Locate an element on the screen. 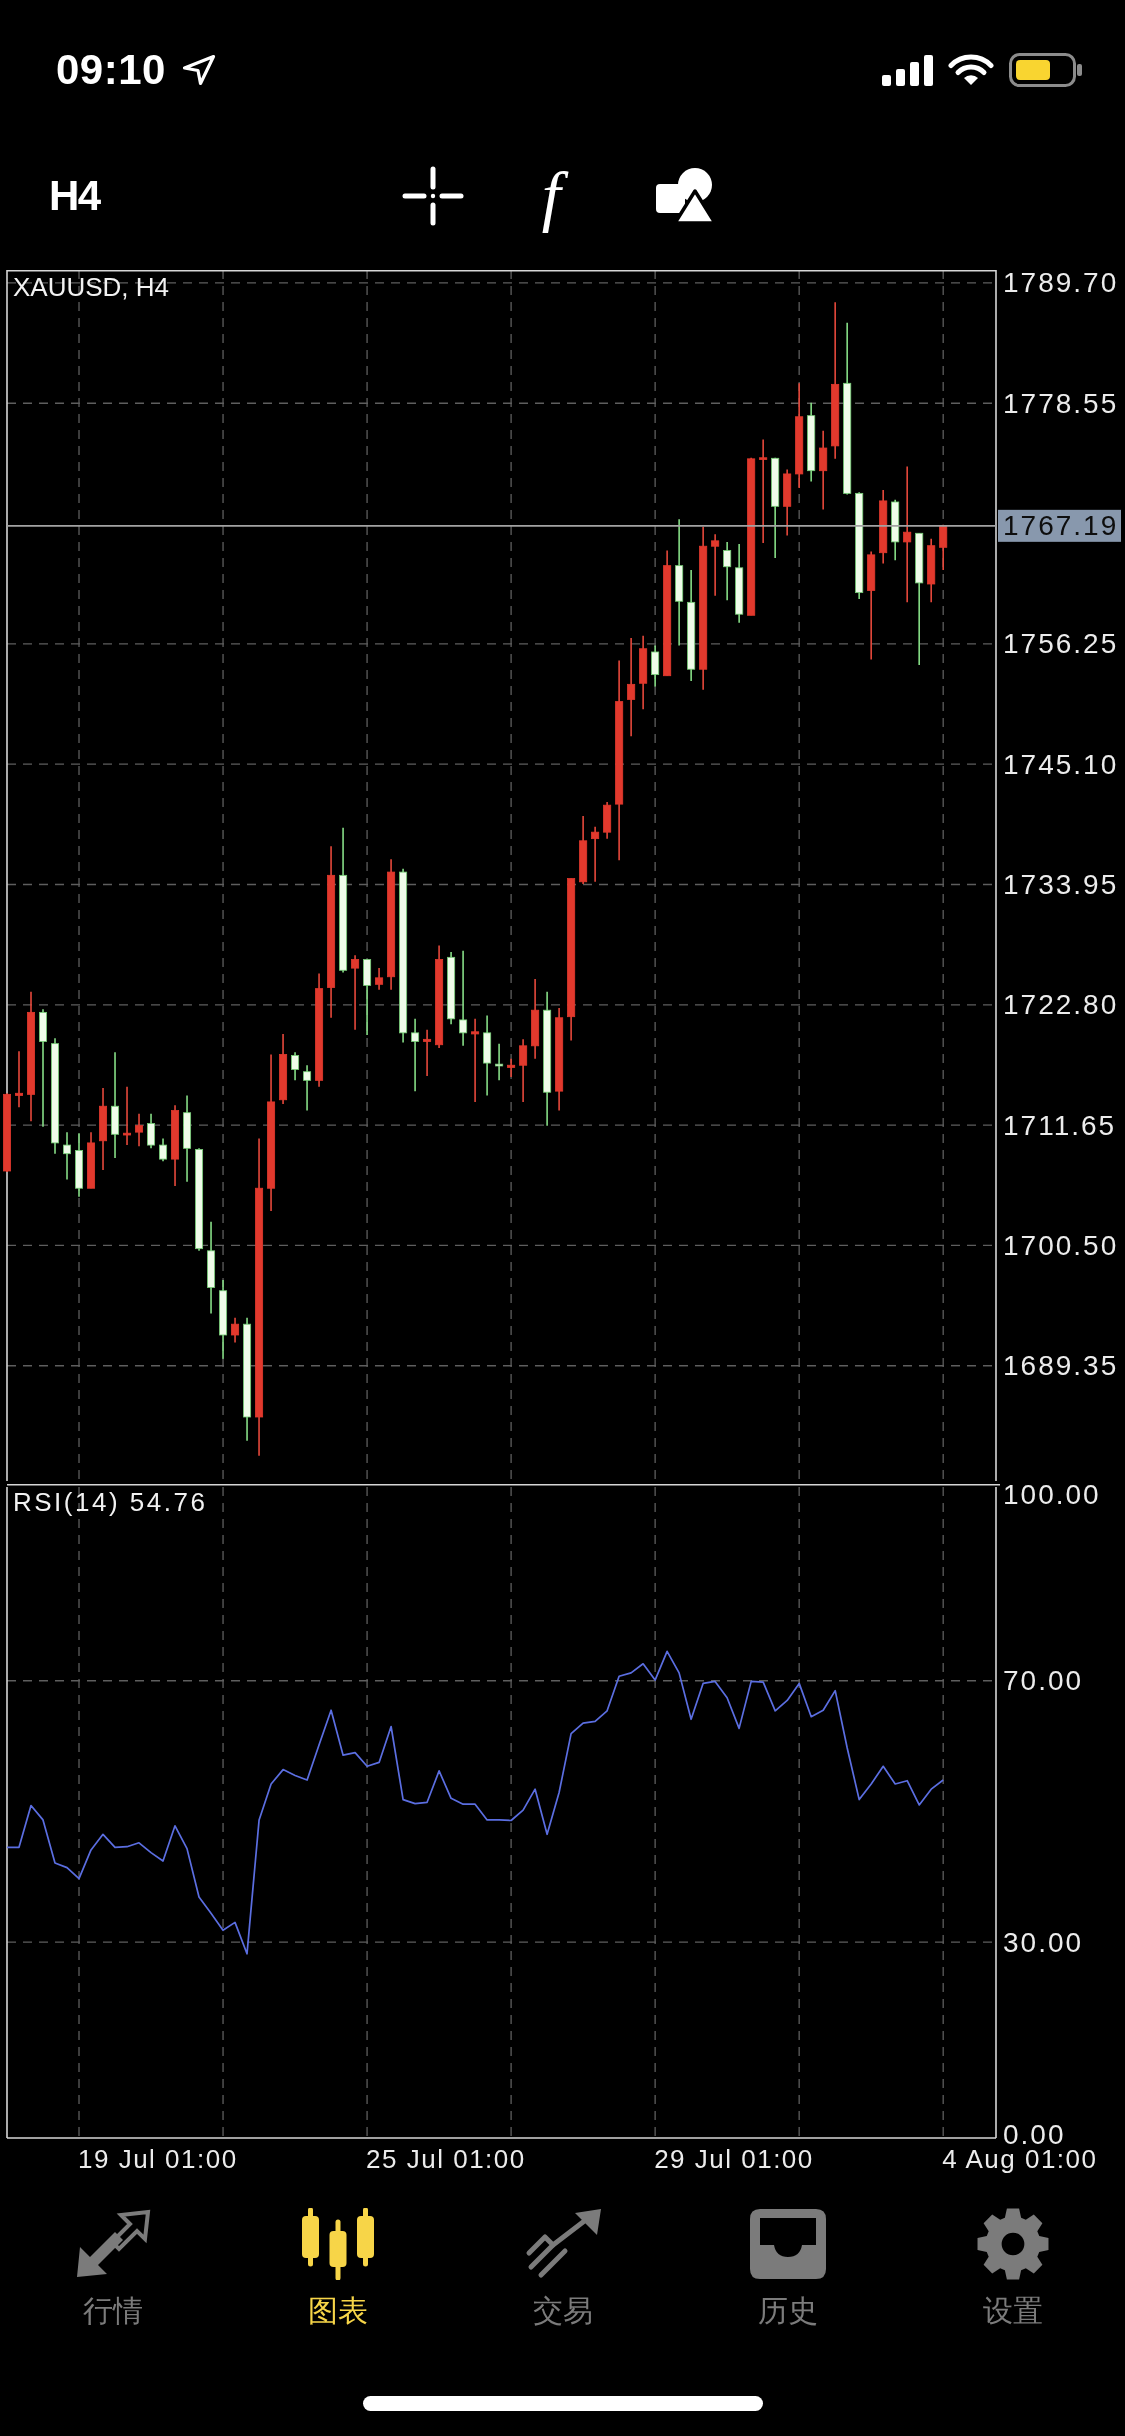 This screenshot has height=2436, width=1125. price-axis-label: 1789.70 is located at coordinates (1061, 284).